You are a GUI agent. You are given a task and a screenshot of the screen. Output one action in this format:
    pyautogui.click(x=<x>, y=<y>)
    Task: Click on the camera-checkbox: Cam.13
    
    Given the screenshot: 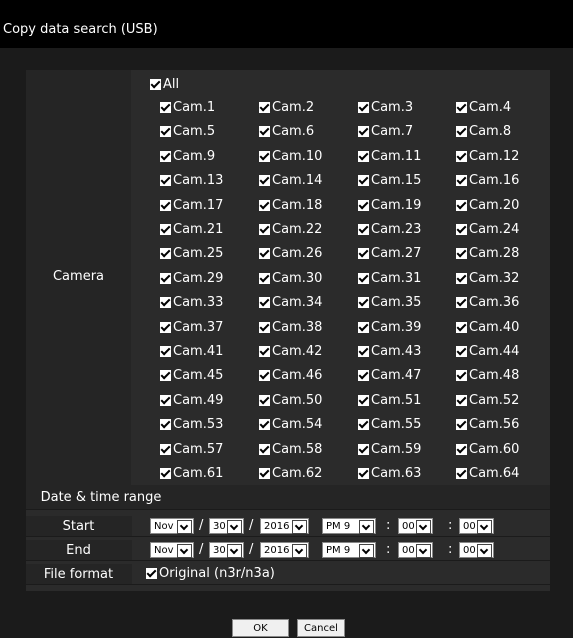 What is the action you would take?
    pyautogui.click(x=191, y=181)
    